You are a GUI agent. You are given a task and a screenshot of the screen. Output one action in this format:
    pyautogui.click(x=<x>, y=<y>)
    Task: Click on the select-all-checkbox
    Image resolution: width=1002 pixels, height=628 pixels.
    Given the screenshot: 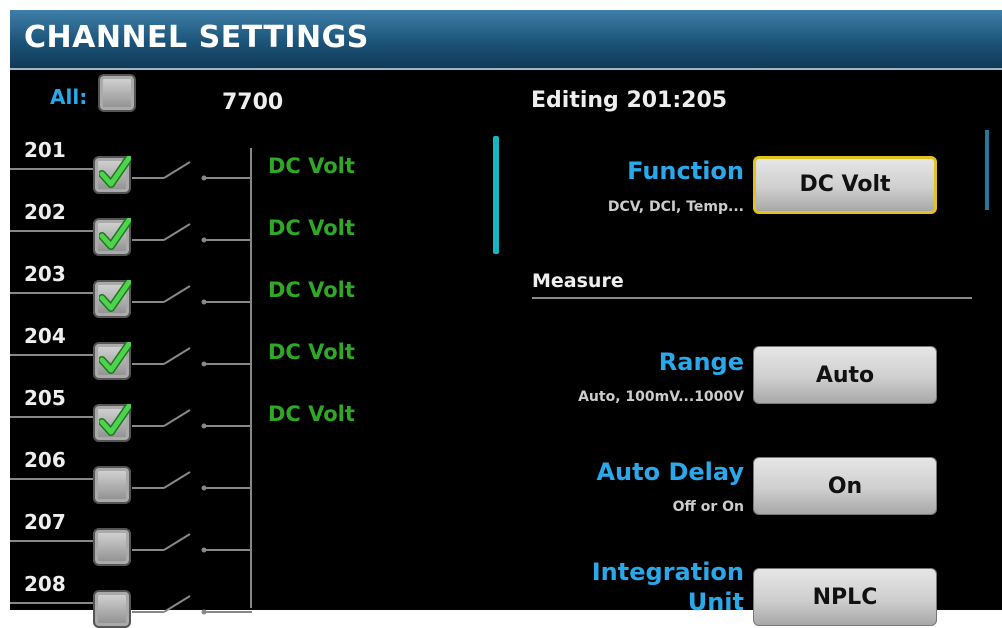 What is the action you would take?
    pyautogui.click(x=117, y=93)
    